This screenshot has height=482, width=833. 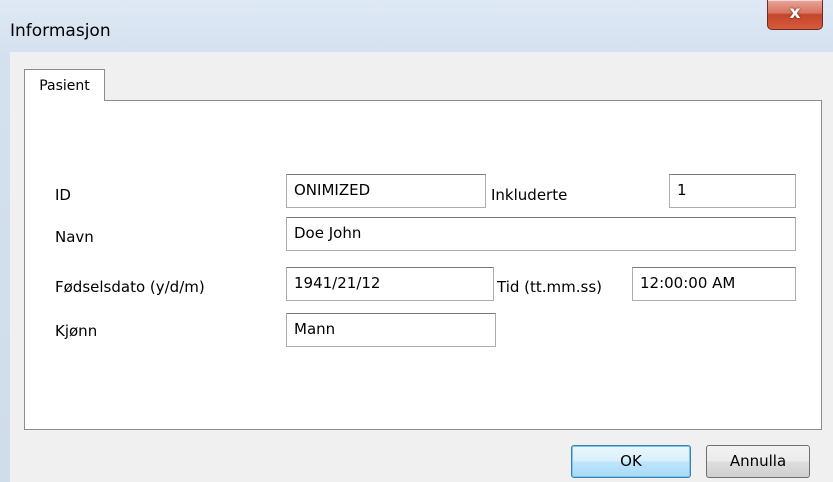 I want to click on close-button: x, so click(x=795, y=15).